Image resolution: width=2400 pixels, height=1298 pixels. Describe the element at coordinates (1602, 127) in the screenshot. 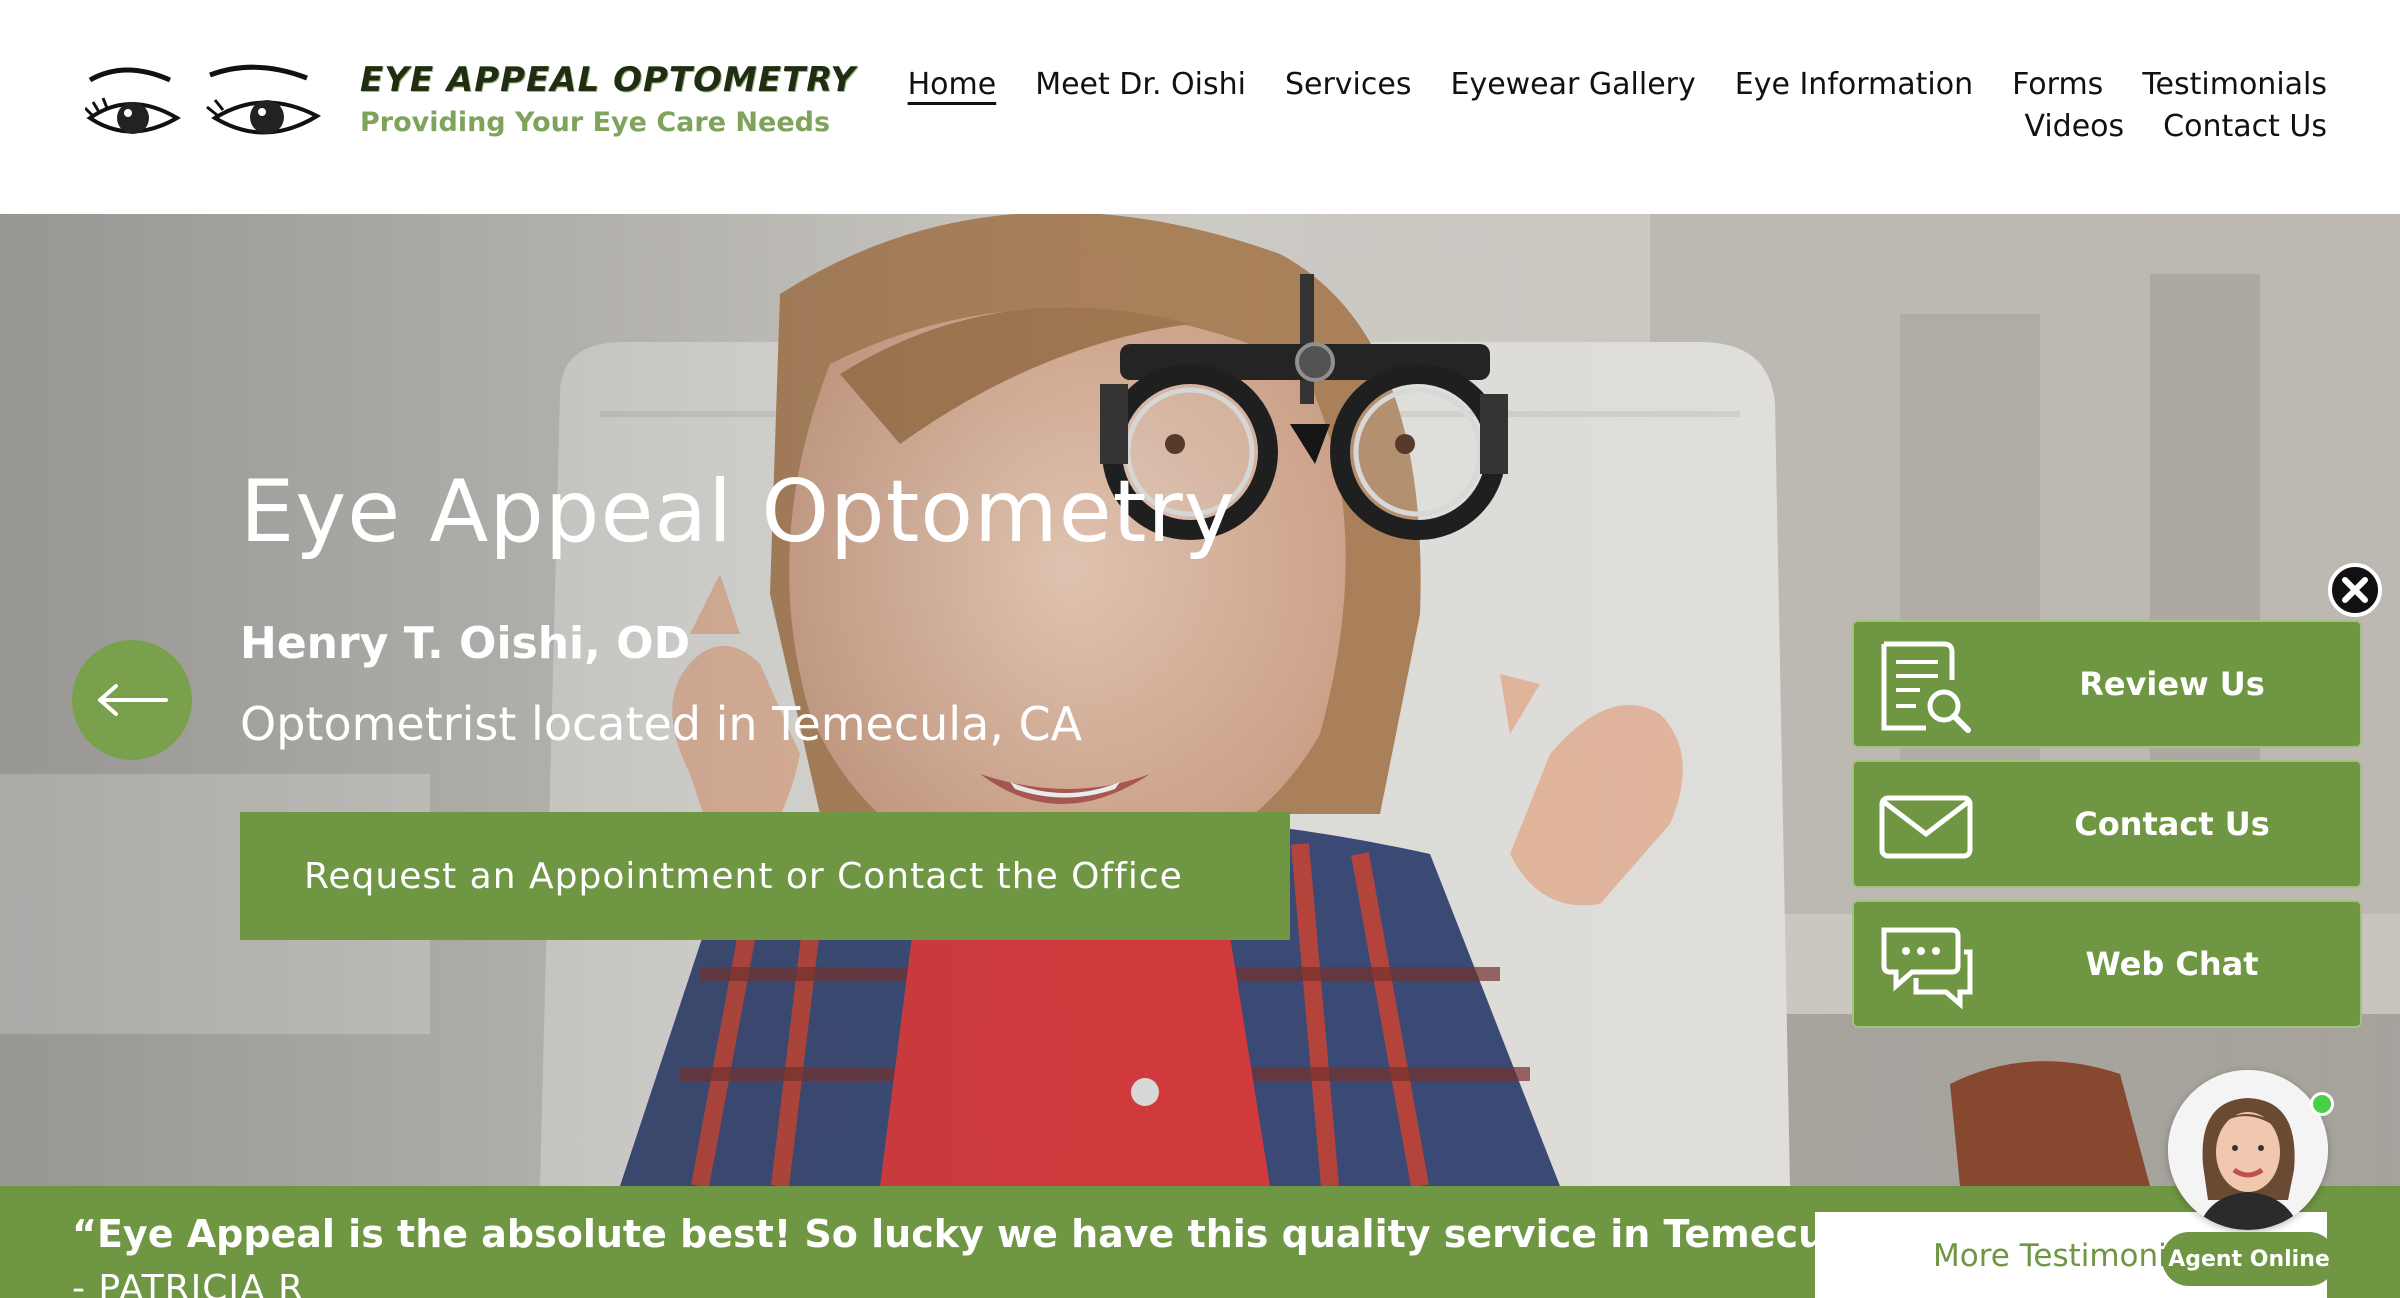

I see `nav-row-2: Videos Contact Us` at that location.